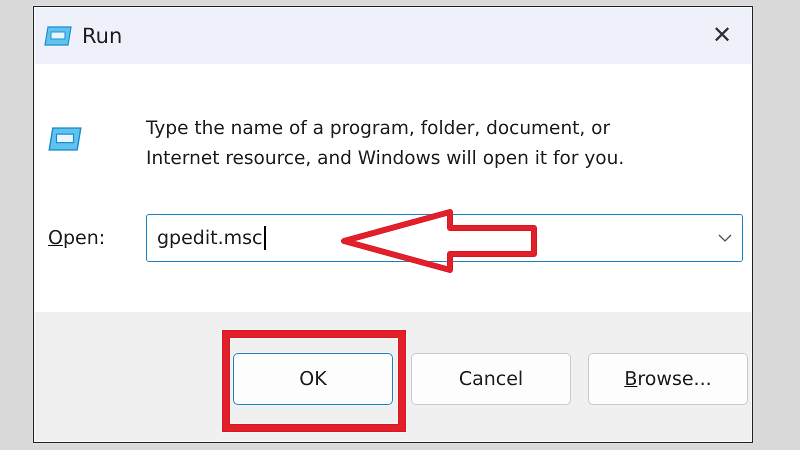 The height and width of the screenshot is (450, 800). I want to click on dialog-button: OK, so click(313, 379).